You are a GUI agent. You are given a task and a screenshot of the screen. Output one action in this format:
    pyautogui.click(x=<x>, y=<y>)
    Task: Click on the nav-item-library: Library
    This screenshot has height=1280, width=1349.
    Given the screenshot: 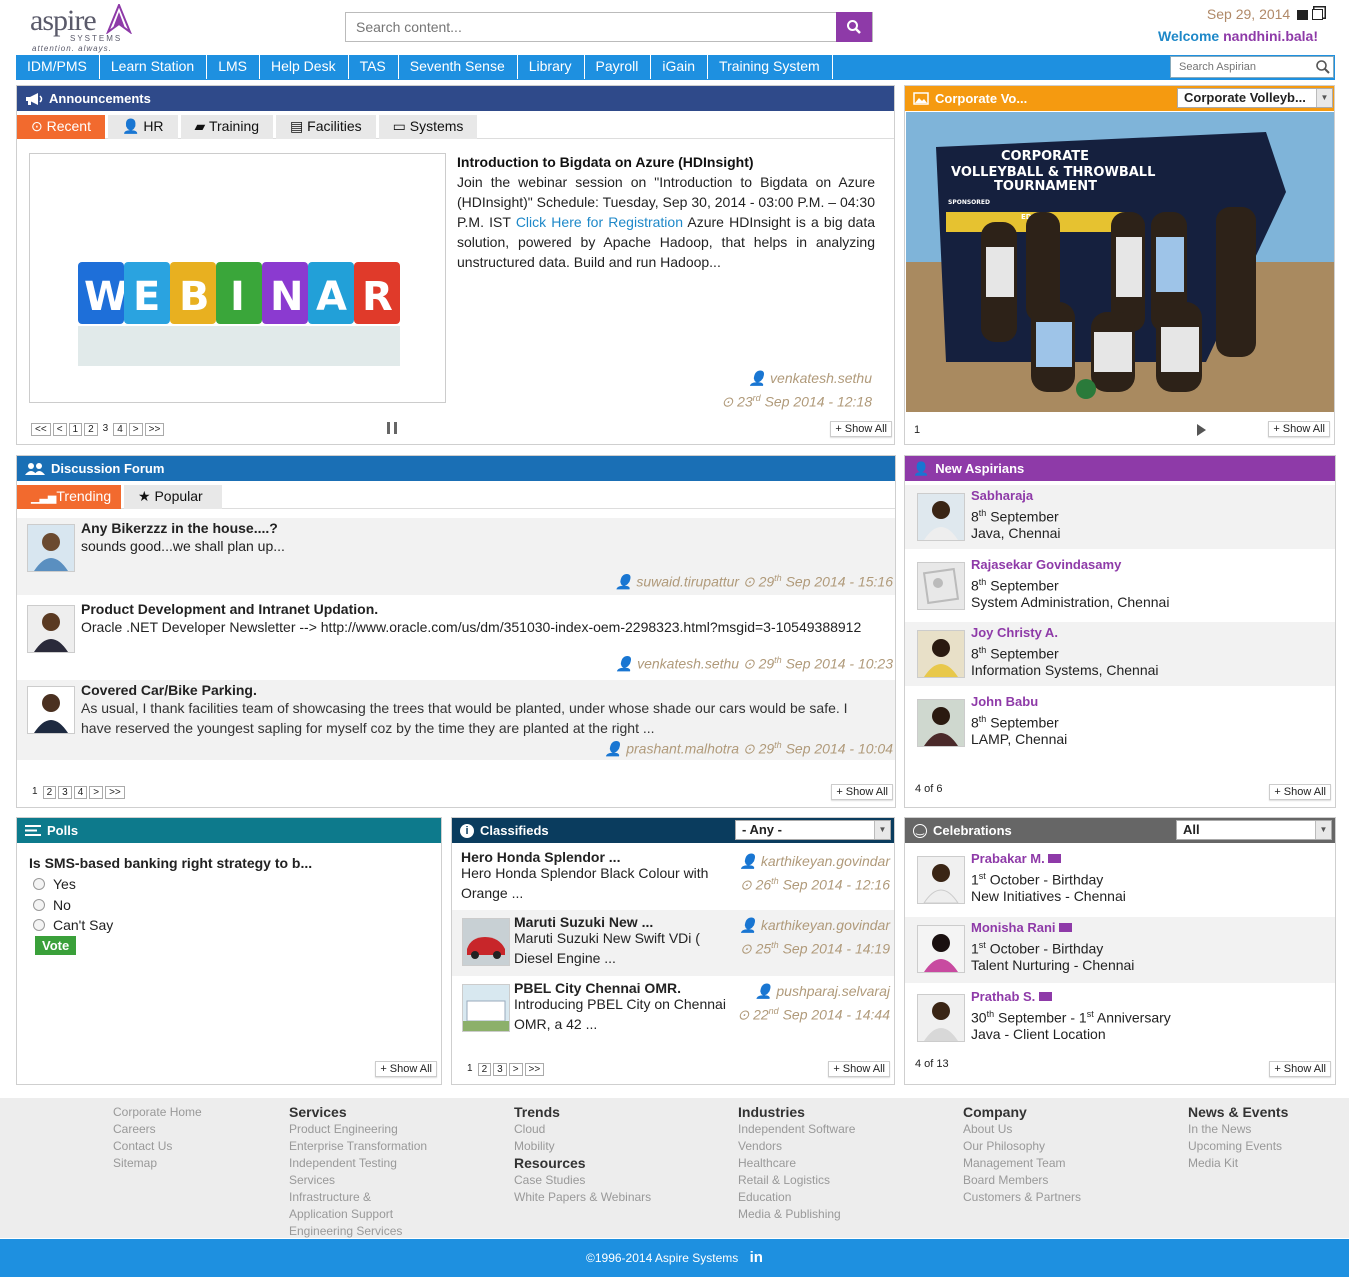 What is the action you would take?
    pyautogui.click(x=551, y=67)
    